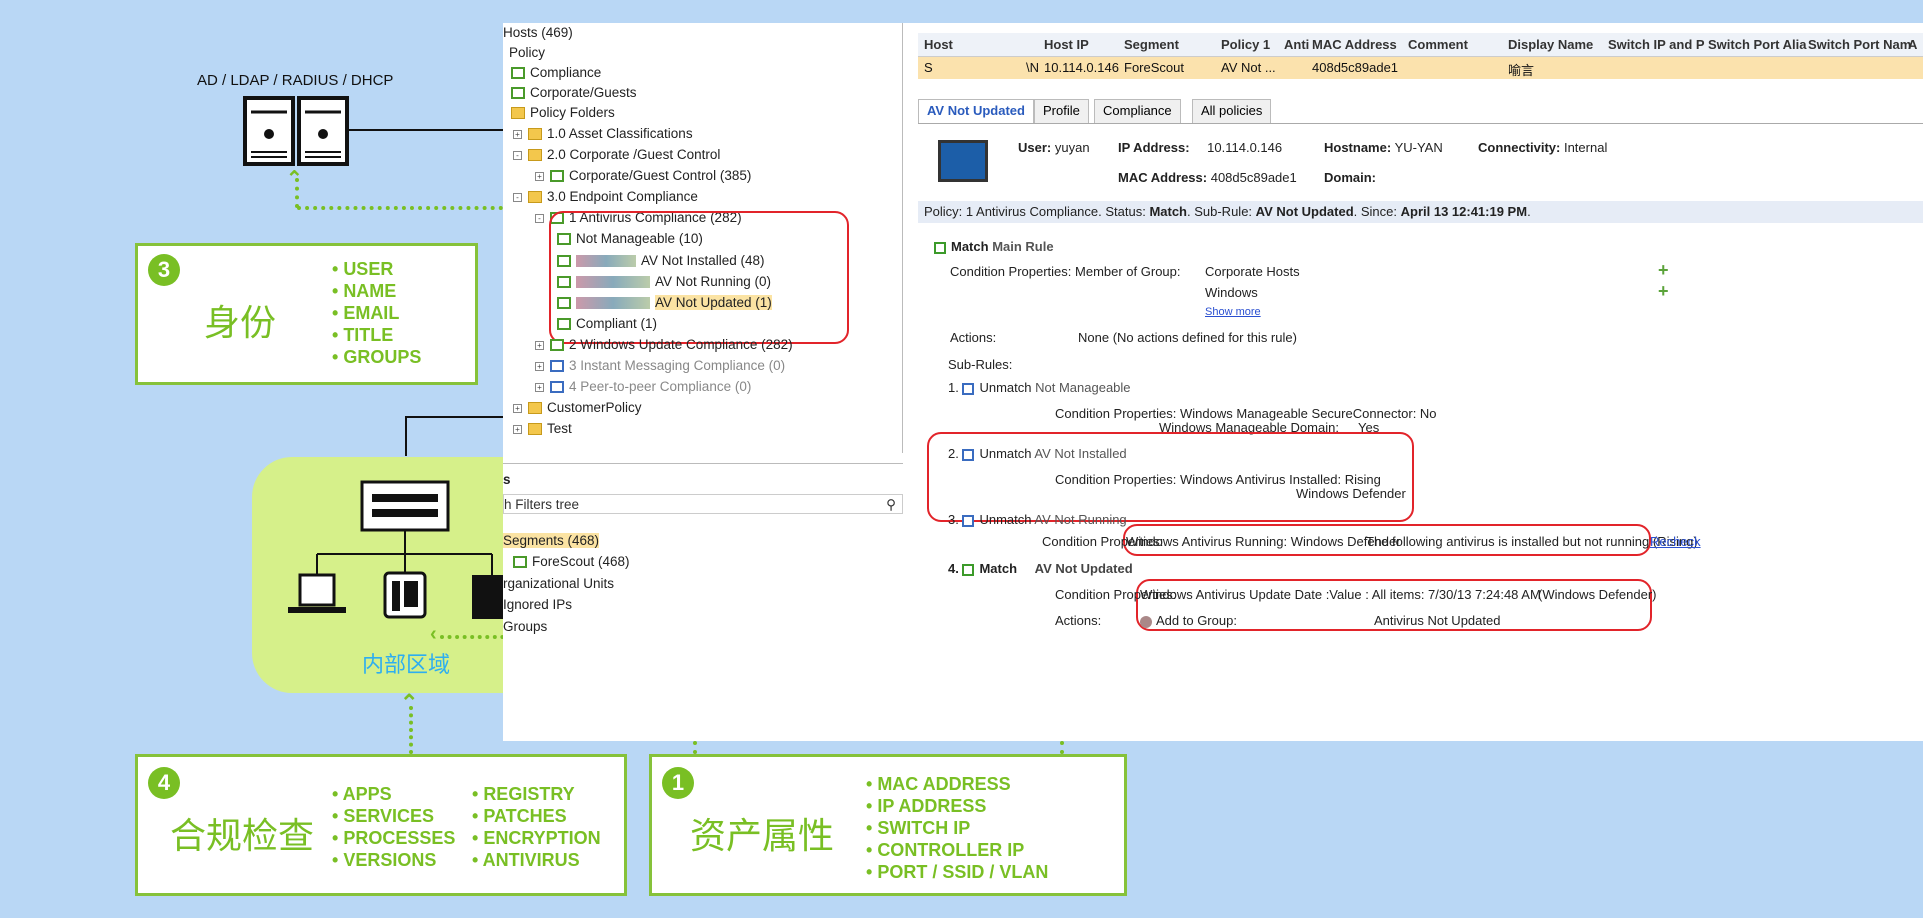 Image resolution: width=1923 pixels, height=918 pixels. I want to click on tree-item: +2 Windows Update Compliance (282), so click(664, 345).